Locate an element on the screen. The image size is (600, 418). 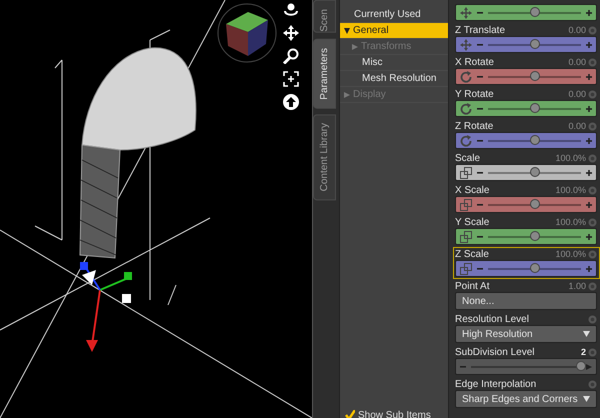
view-cube-icon is located at coordinates (247, 33).